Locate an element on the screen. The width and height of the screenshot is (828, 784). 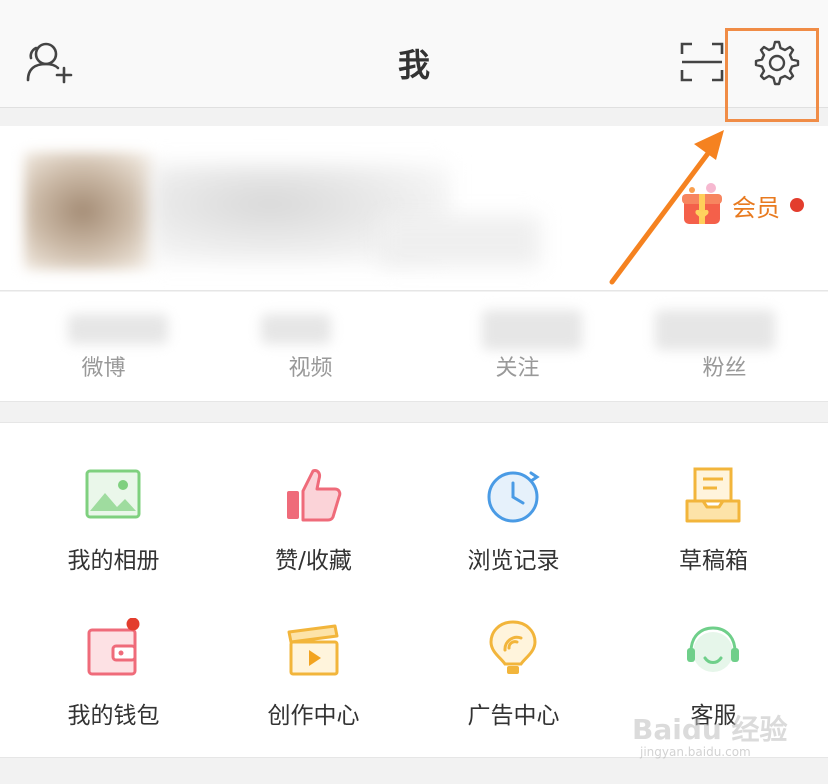
grid-item-history: 浏览记录 is located at coordinates (513, 498).